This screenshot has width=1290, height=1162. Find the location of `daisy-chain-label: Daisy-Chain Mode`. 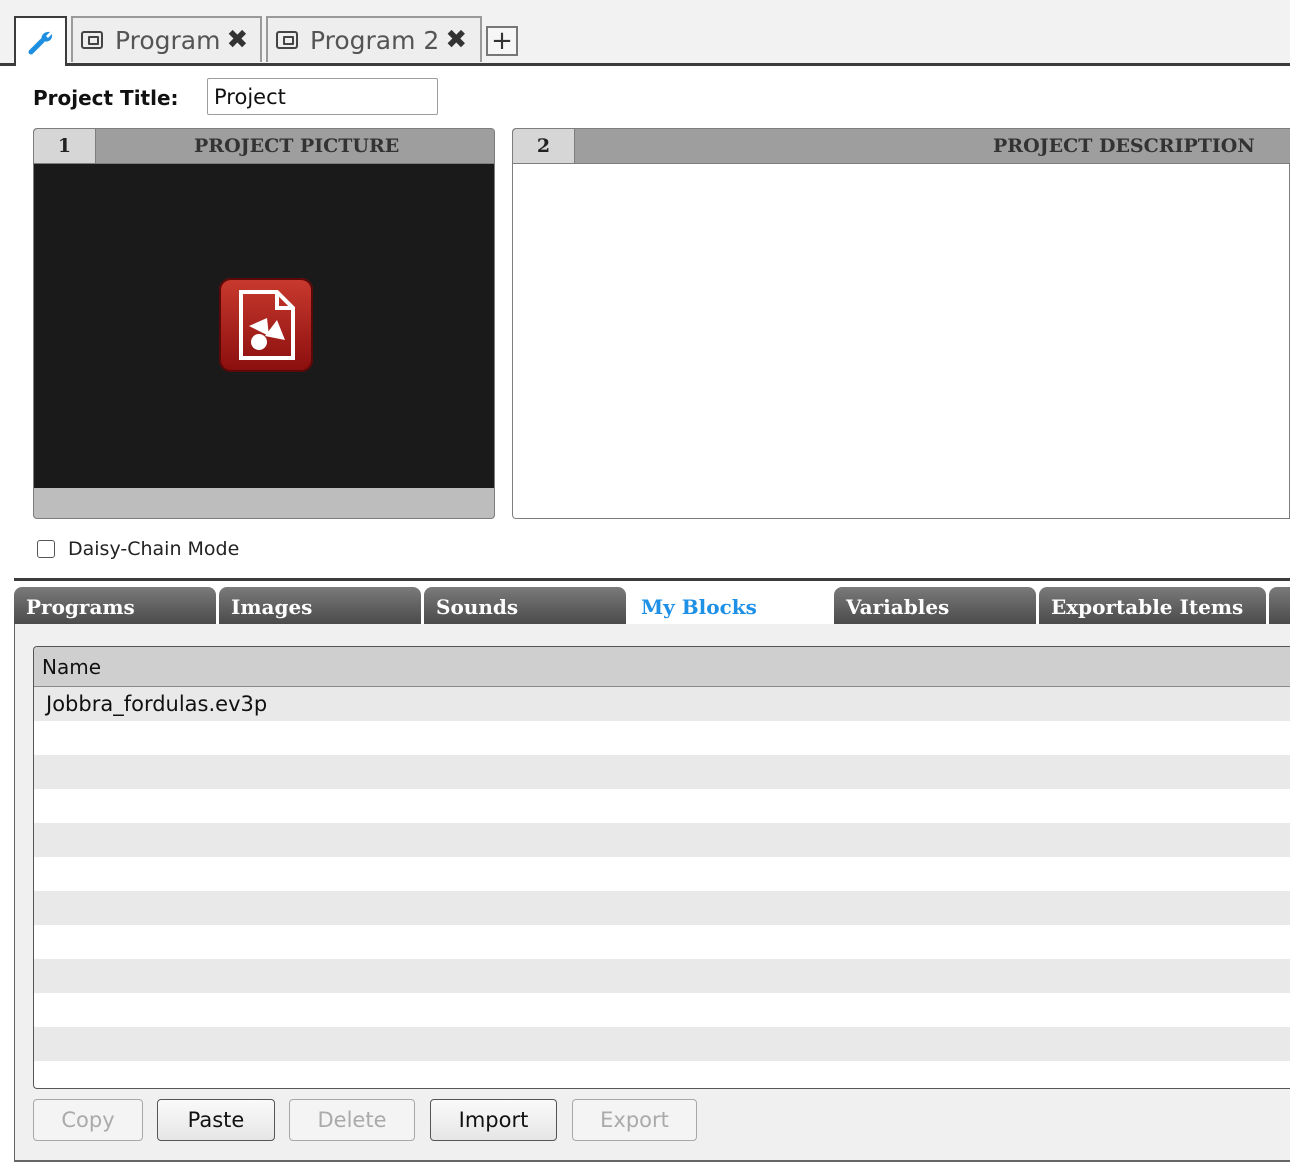

daisy-chain-label: Daisy-Chain Mode is located at coordinates (154, 549).